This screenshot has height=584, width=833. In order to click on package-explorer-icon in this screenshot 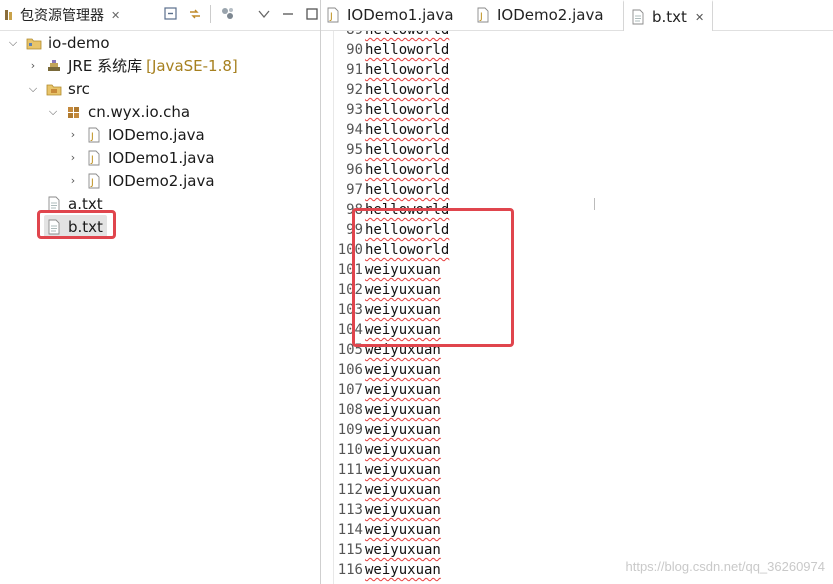, I will do `click(9, 15)`.